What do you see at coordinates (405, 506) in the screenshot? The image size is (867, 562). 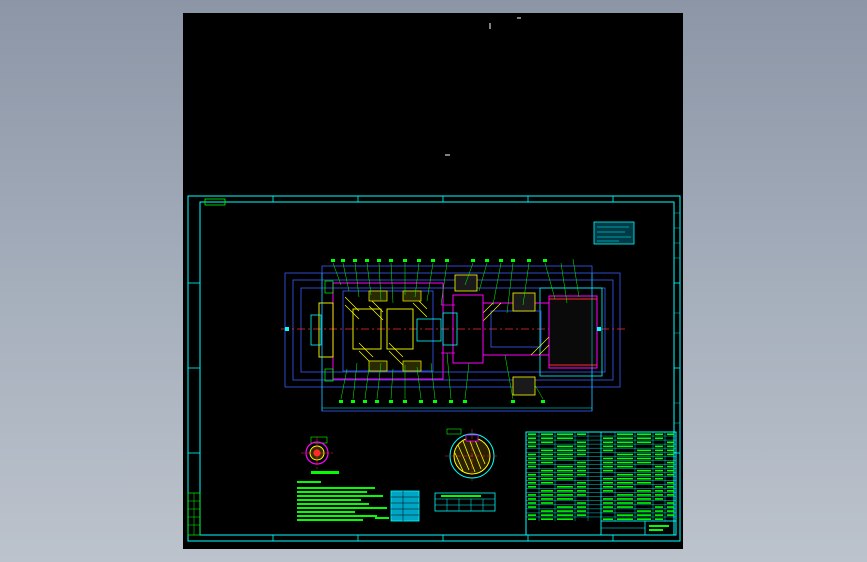 I see `characteristics-table` at bounding box center [405, 506].